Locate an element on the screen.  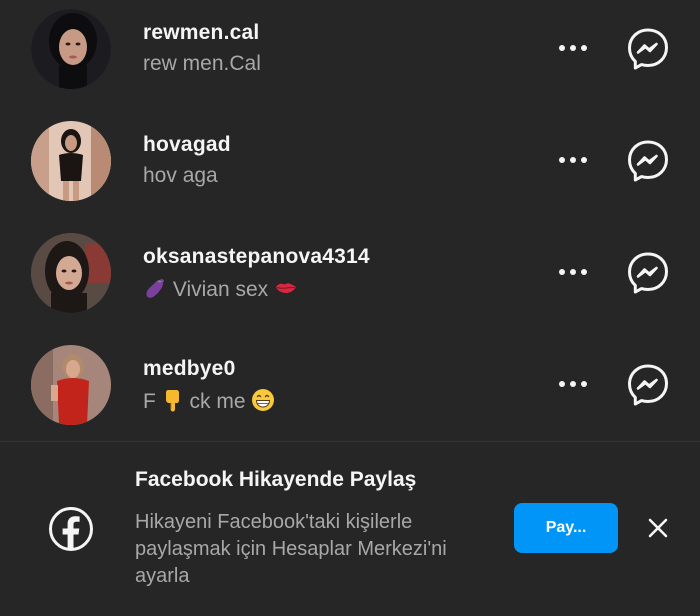
kiss-mark-emoji-icon is located at coordinates (286, 288).